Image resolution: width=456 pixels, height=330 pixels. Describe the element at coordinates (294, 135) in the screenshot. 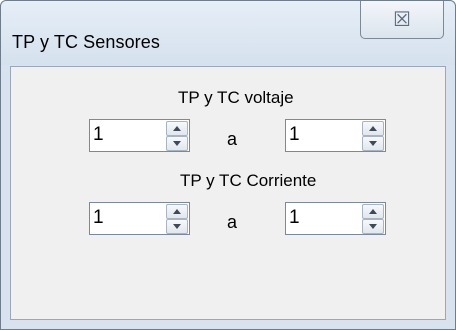

I see `voltage-to-value: 1` at that location.